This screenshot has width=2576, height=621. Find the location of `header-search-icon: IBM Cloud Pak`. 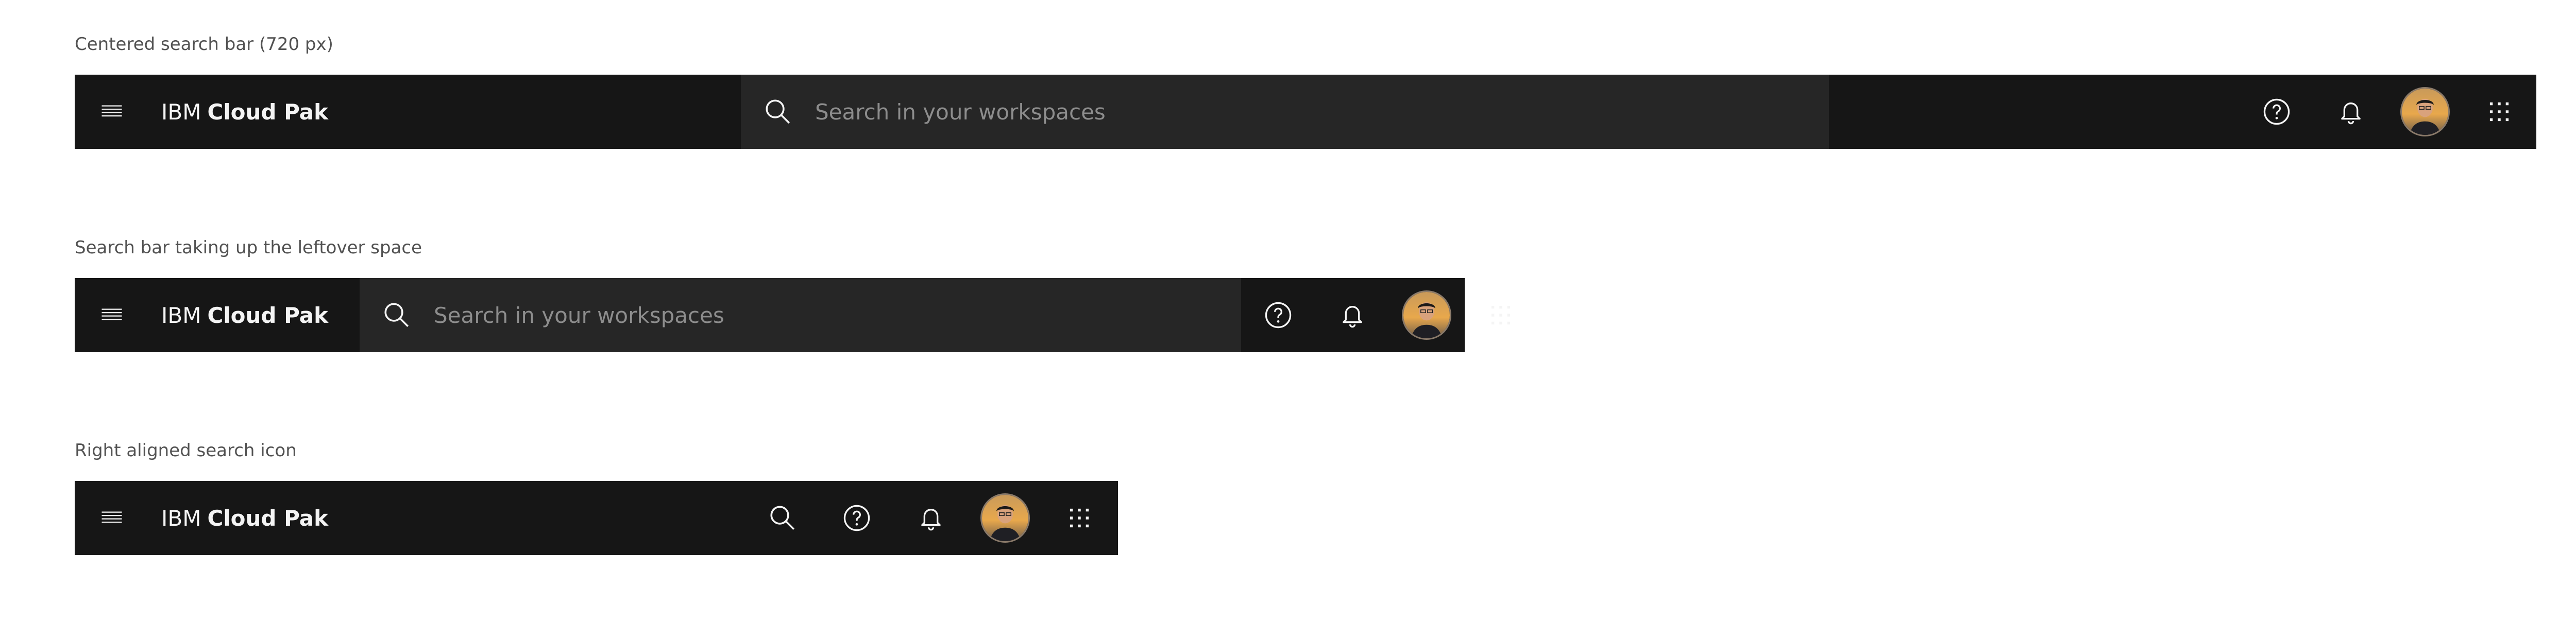

header-search-icon: IBM Cloud Pak is located at coordinates (596, 518).